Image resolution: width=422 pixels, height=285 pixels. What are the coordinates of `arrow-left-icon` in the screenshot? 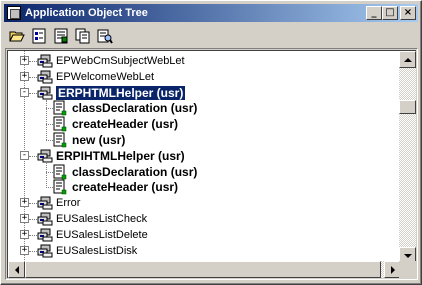 It's located at (16, 269).